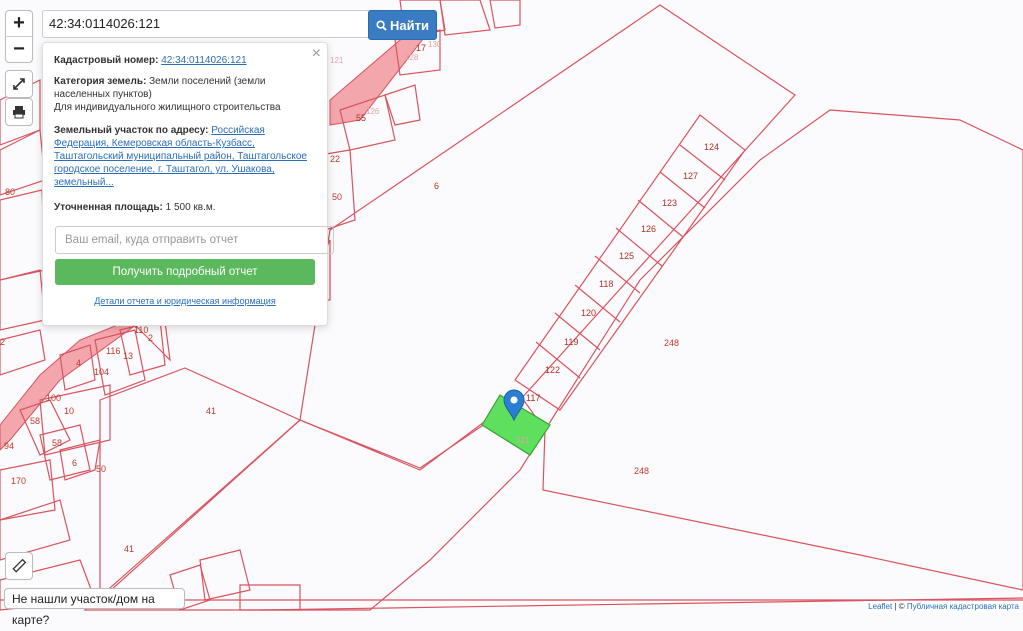 The image size is (1023, 631). I want to click on area-value: 1 500 кв.м., so click(190, 207).